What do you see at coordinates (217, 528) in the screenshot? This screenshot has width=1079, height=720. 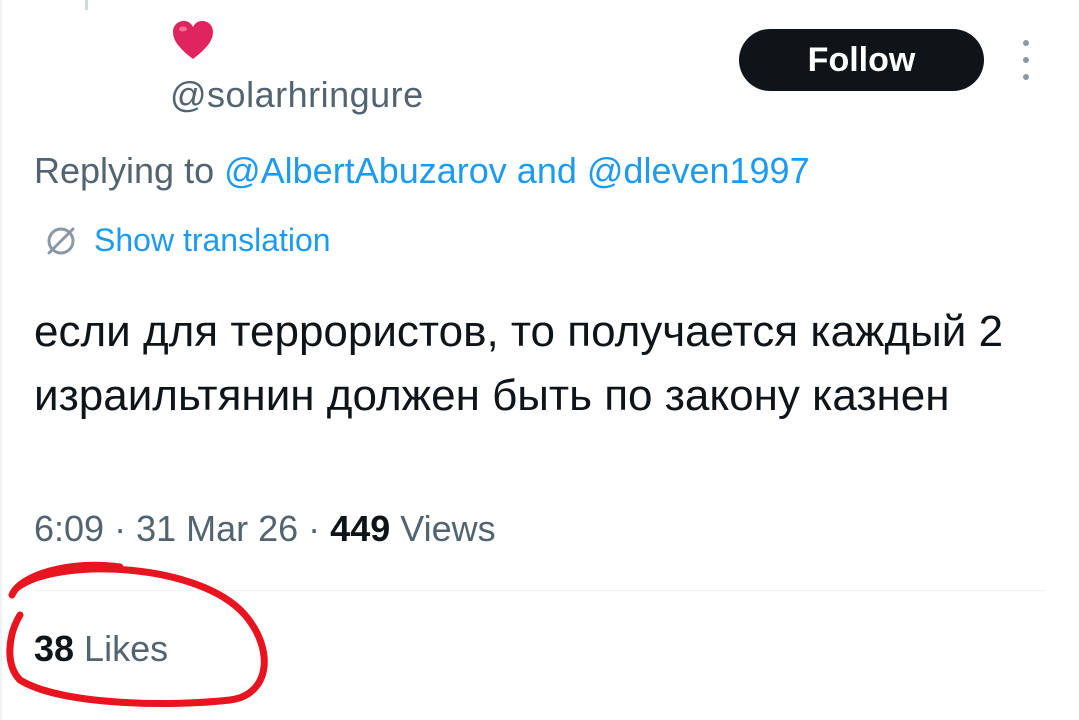 I see `tweet-date: 31 Mar 26` at bounding box center [217, 528].